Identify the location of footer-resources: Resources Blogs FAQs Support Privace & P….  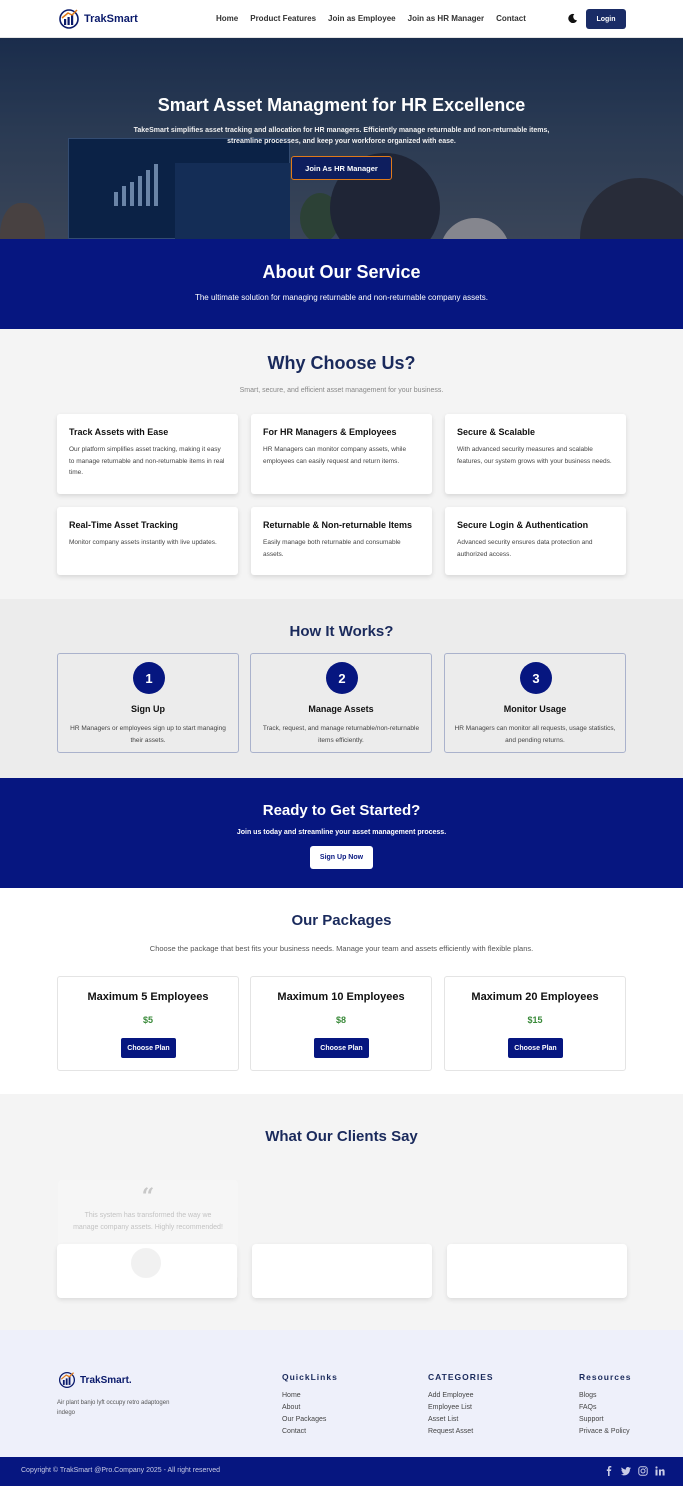
(605, 1405).